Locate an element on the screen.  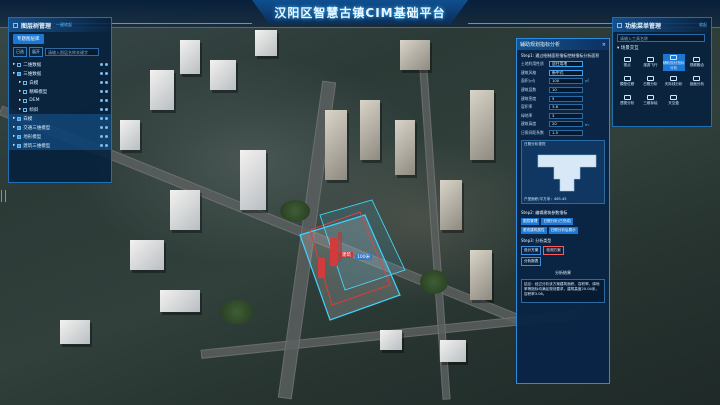
layer-tree-item: ▸ 交通三维模型 is located at coordinates (60, 127).